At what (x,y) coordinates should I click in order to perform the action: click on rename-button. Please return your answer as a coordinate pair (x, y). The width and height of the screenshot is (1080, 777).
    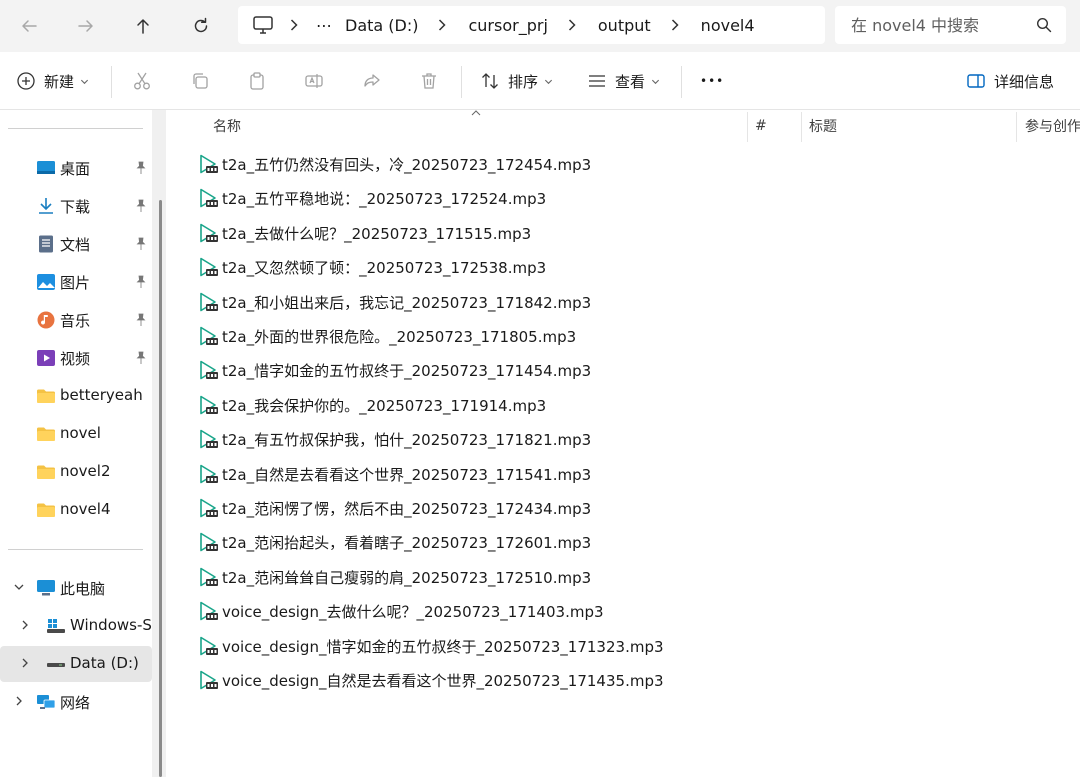
    Looking at the image, I should click on (314, 81).